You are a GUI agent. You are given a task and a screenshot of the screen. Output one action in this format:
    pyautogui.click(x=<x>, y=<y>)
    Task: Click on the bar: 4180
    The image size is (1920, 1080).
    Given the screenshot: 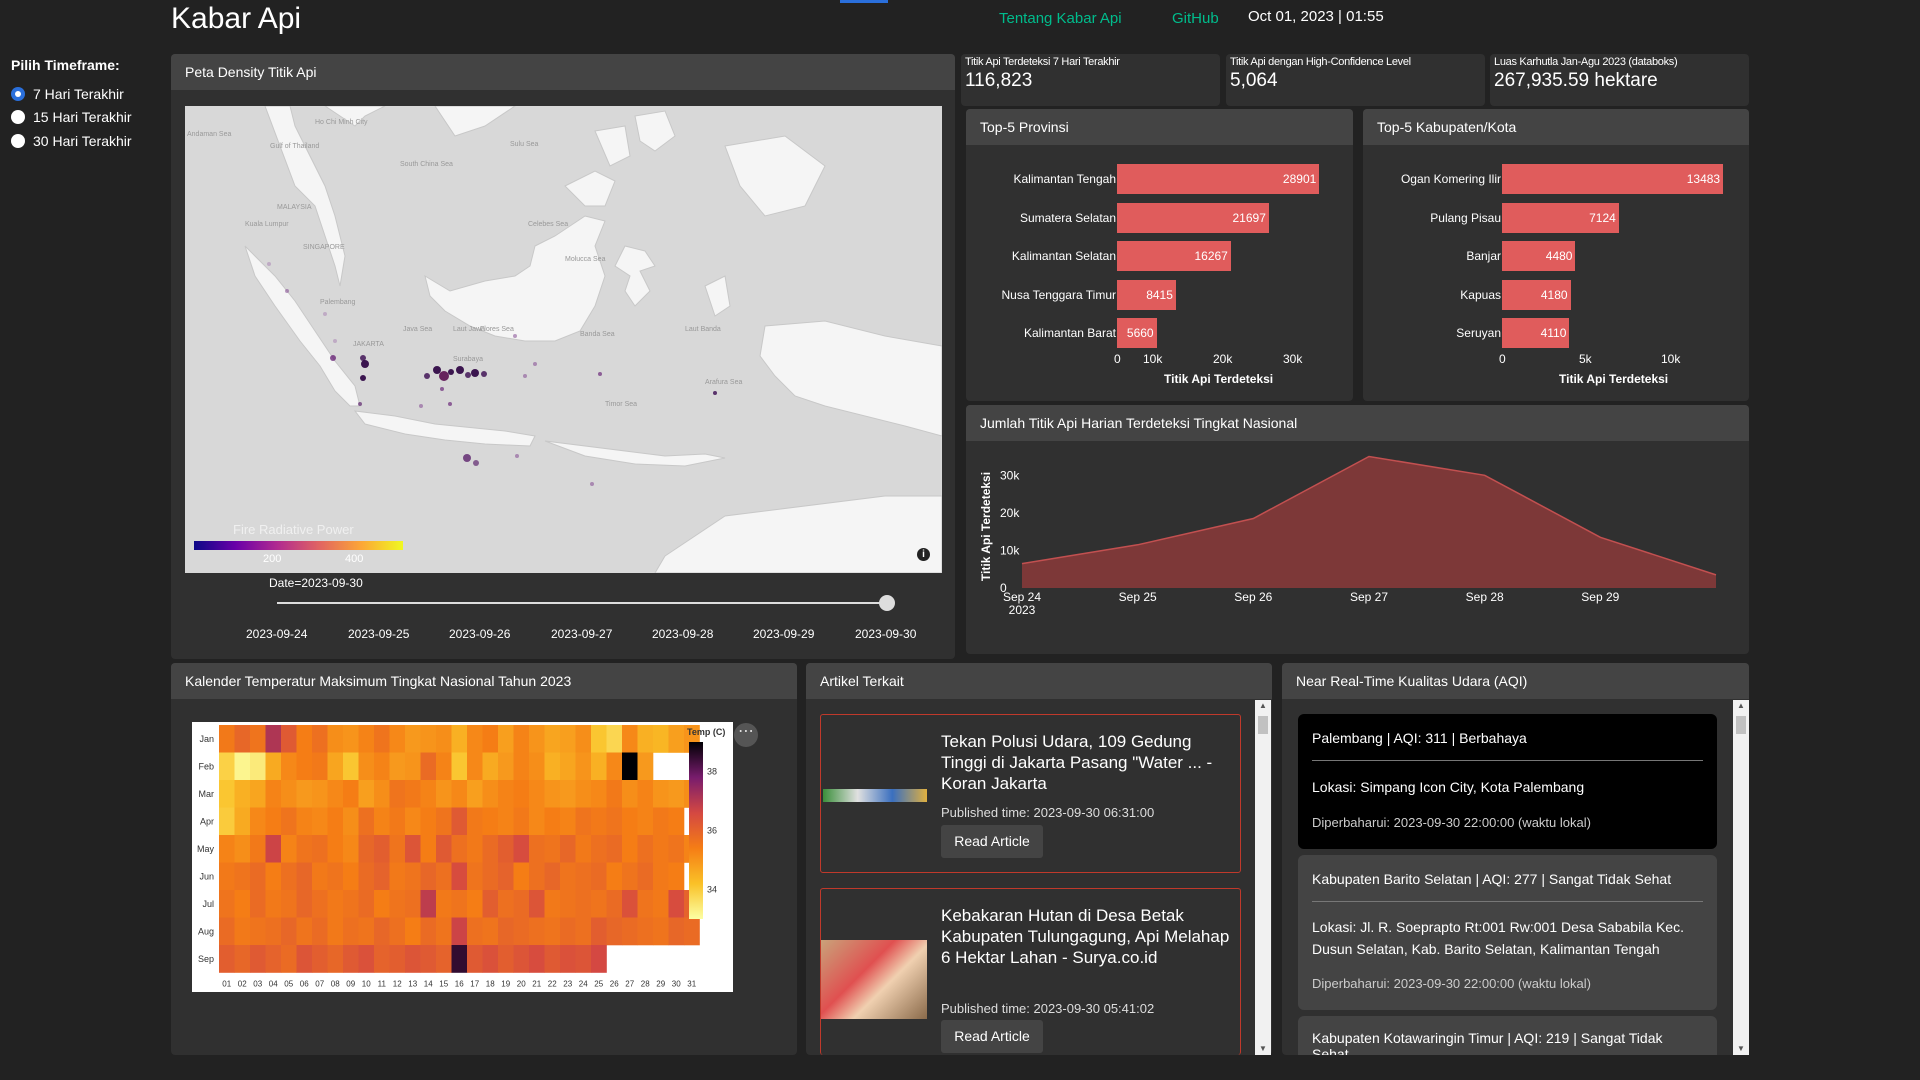 What is the action you would take?
    pyautogui.click(x=1536, y=294)
    